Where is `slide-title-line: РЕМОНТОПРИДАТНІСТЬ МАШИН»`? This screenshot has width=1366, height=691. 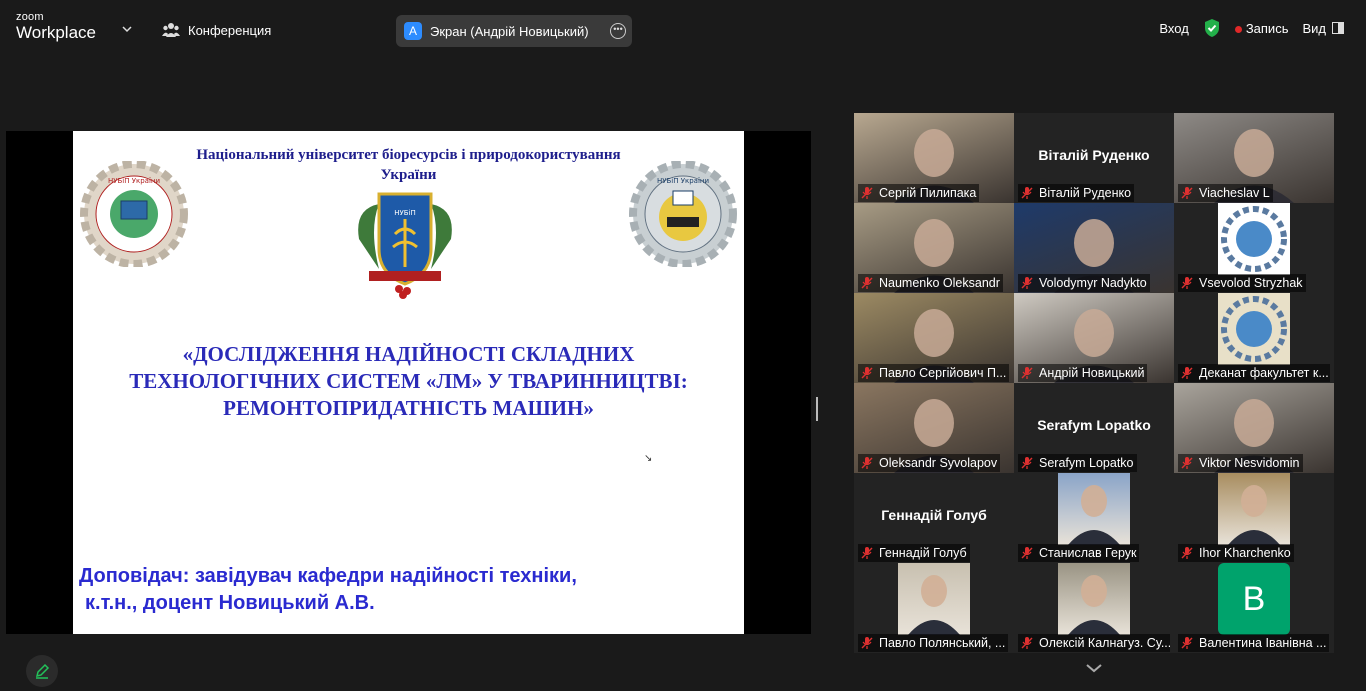 slide-title-line: РЕМОНТОПРИДАТНІСТЬ МАШИН» is located at coordinates (408, 408).